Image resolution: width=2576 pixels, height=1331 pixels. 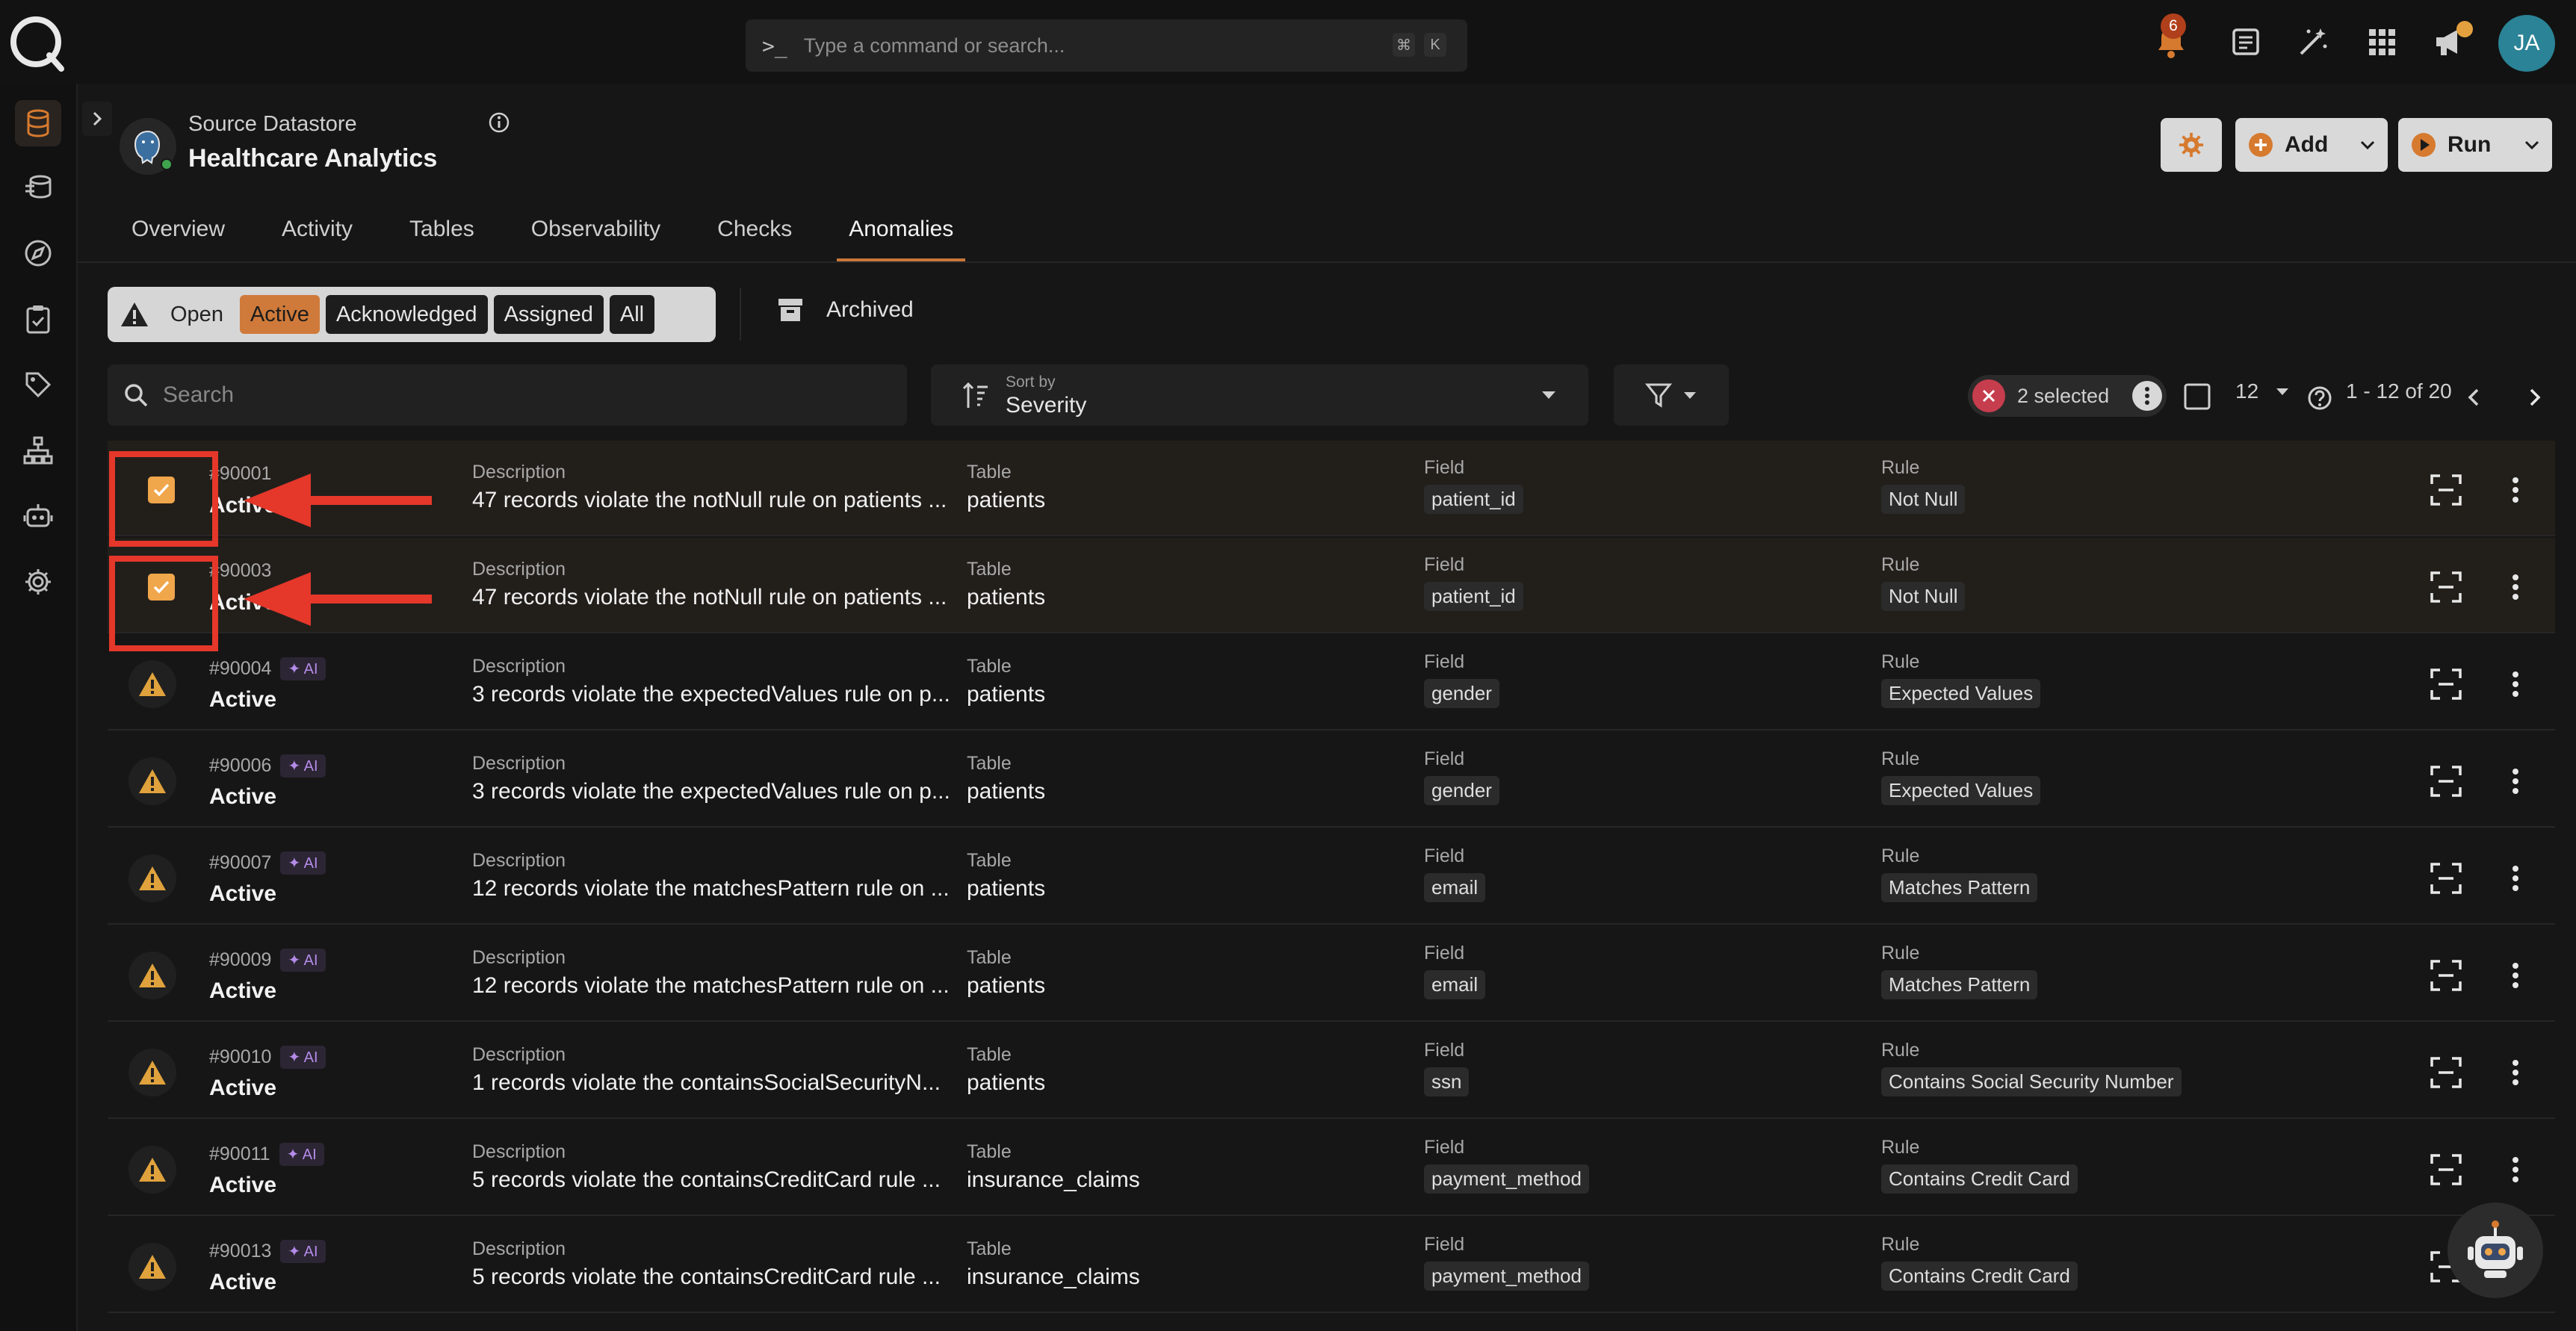 What do you see at coordinates (240, 960) in the screenshot?
I see `anomaly-id: #90009` at bounding box center [240, 960].